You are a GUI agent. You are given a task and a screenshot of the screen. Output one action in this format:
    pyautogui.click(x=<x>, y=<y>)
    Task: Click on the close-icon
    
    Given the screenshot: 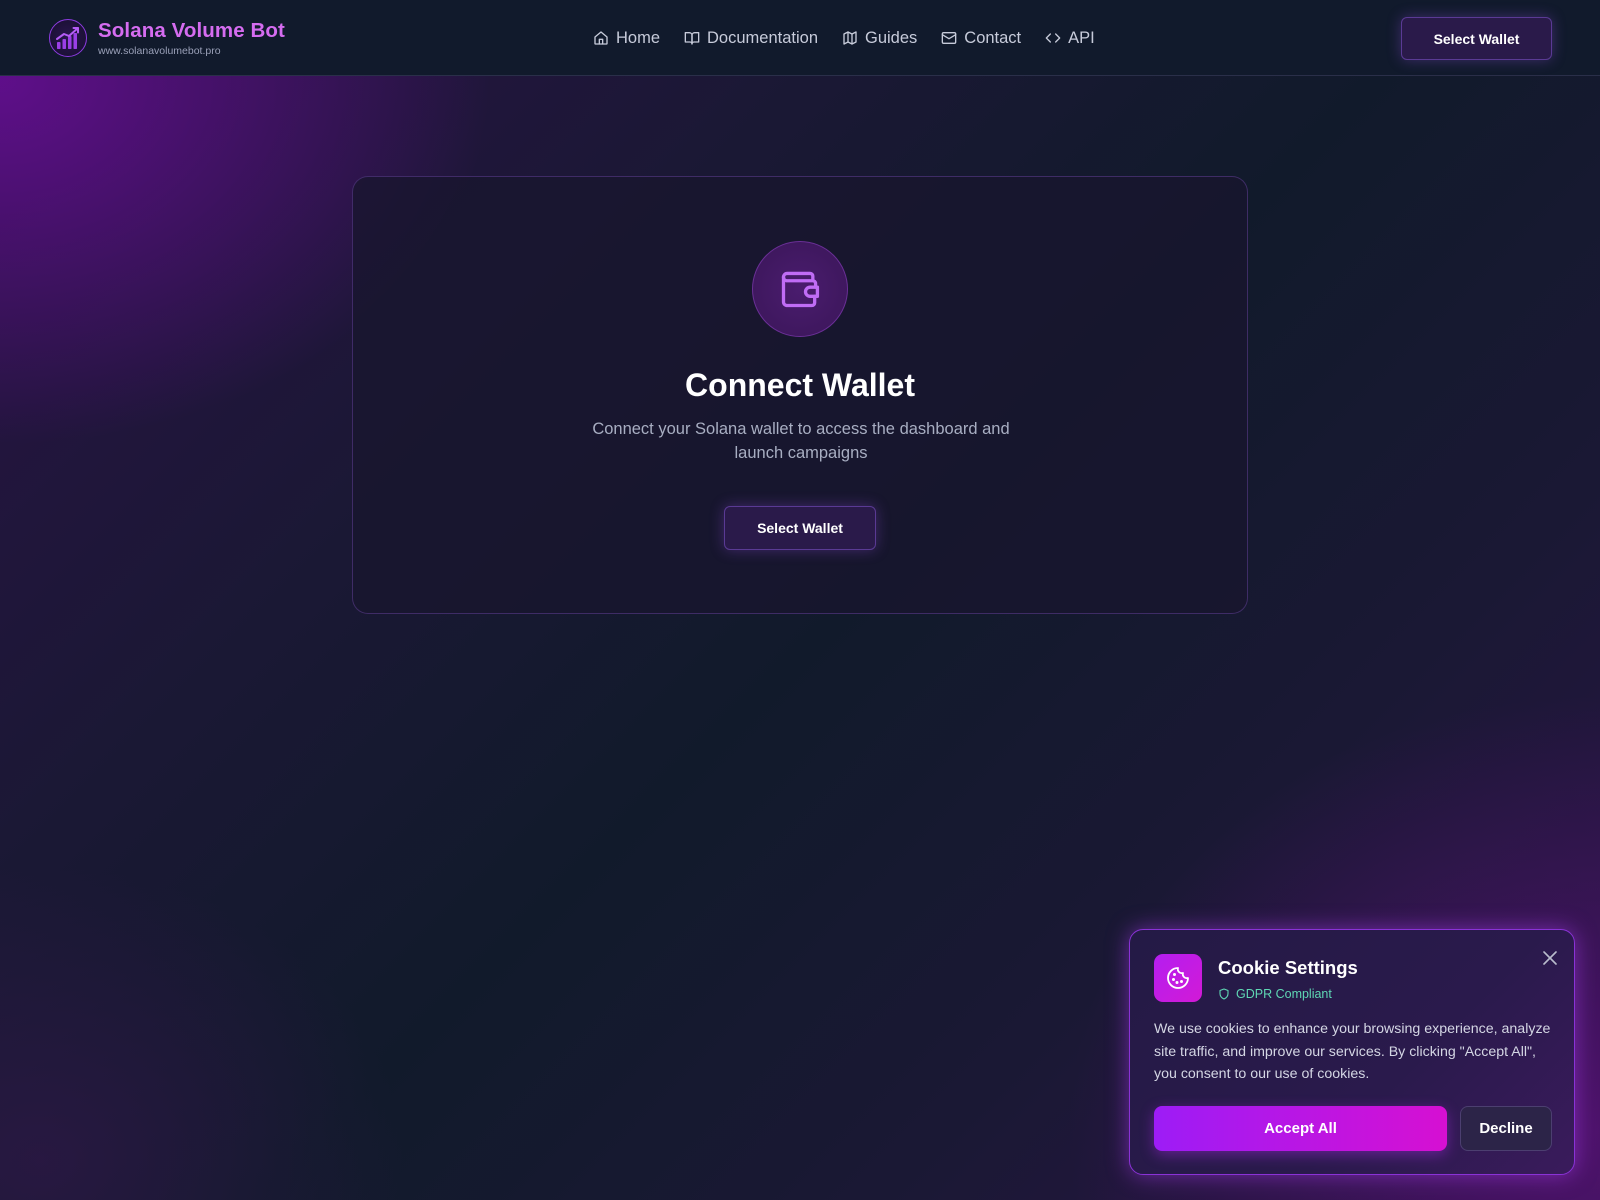 What is the action you would take?
    pyautogui.click(x=1550, y=958)
    